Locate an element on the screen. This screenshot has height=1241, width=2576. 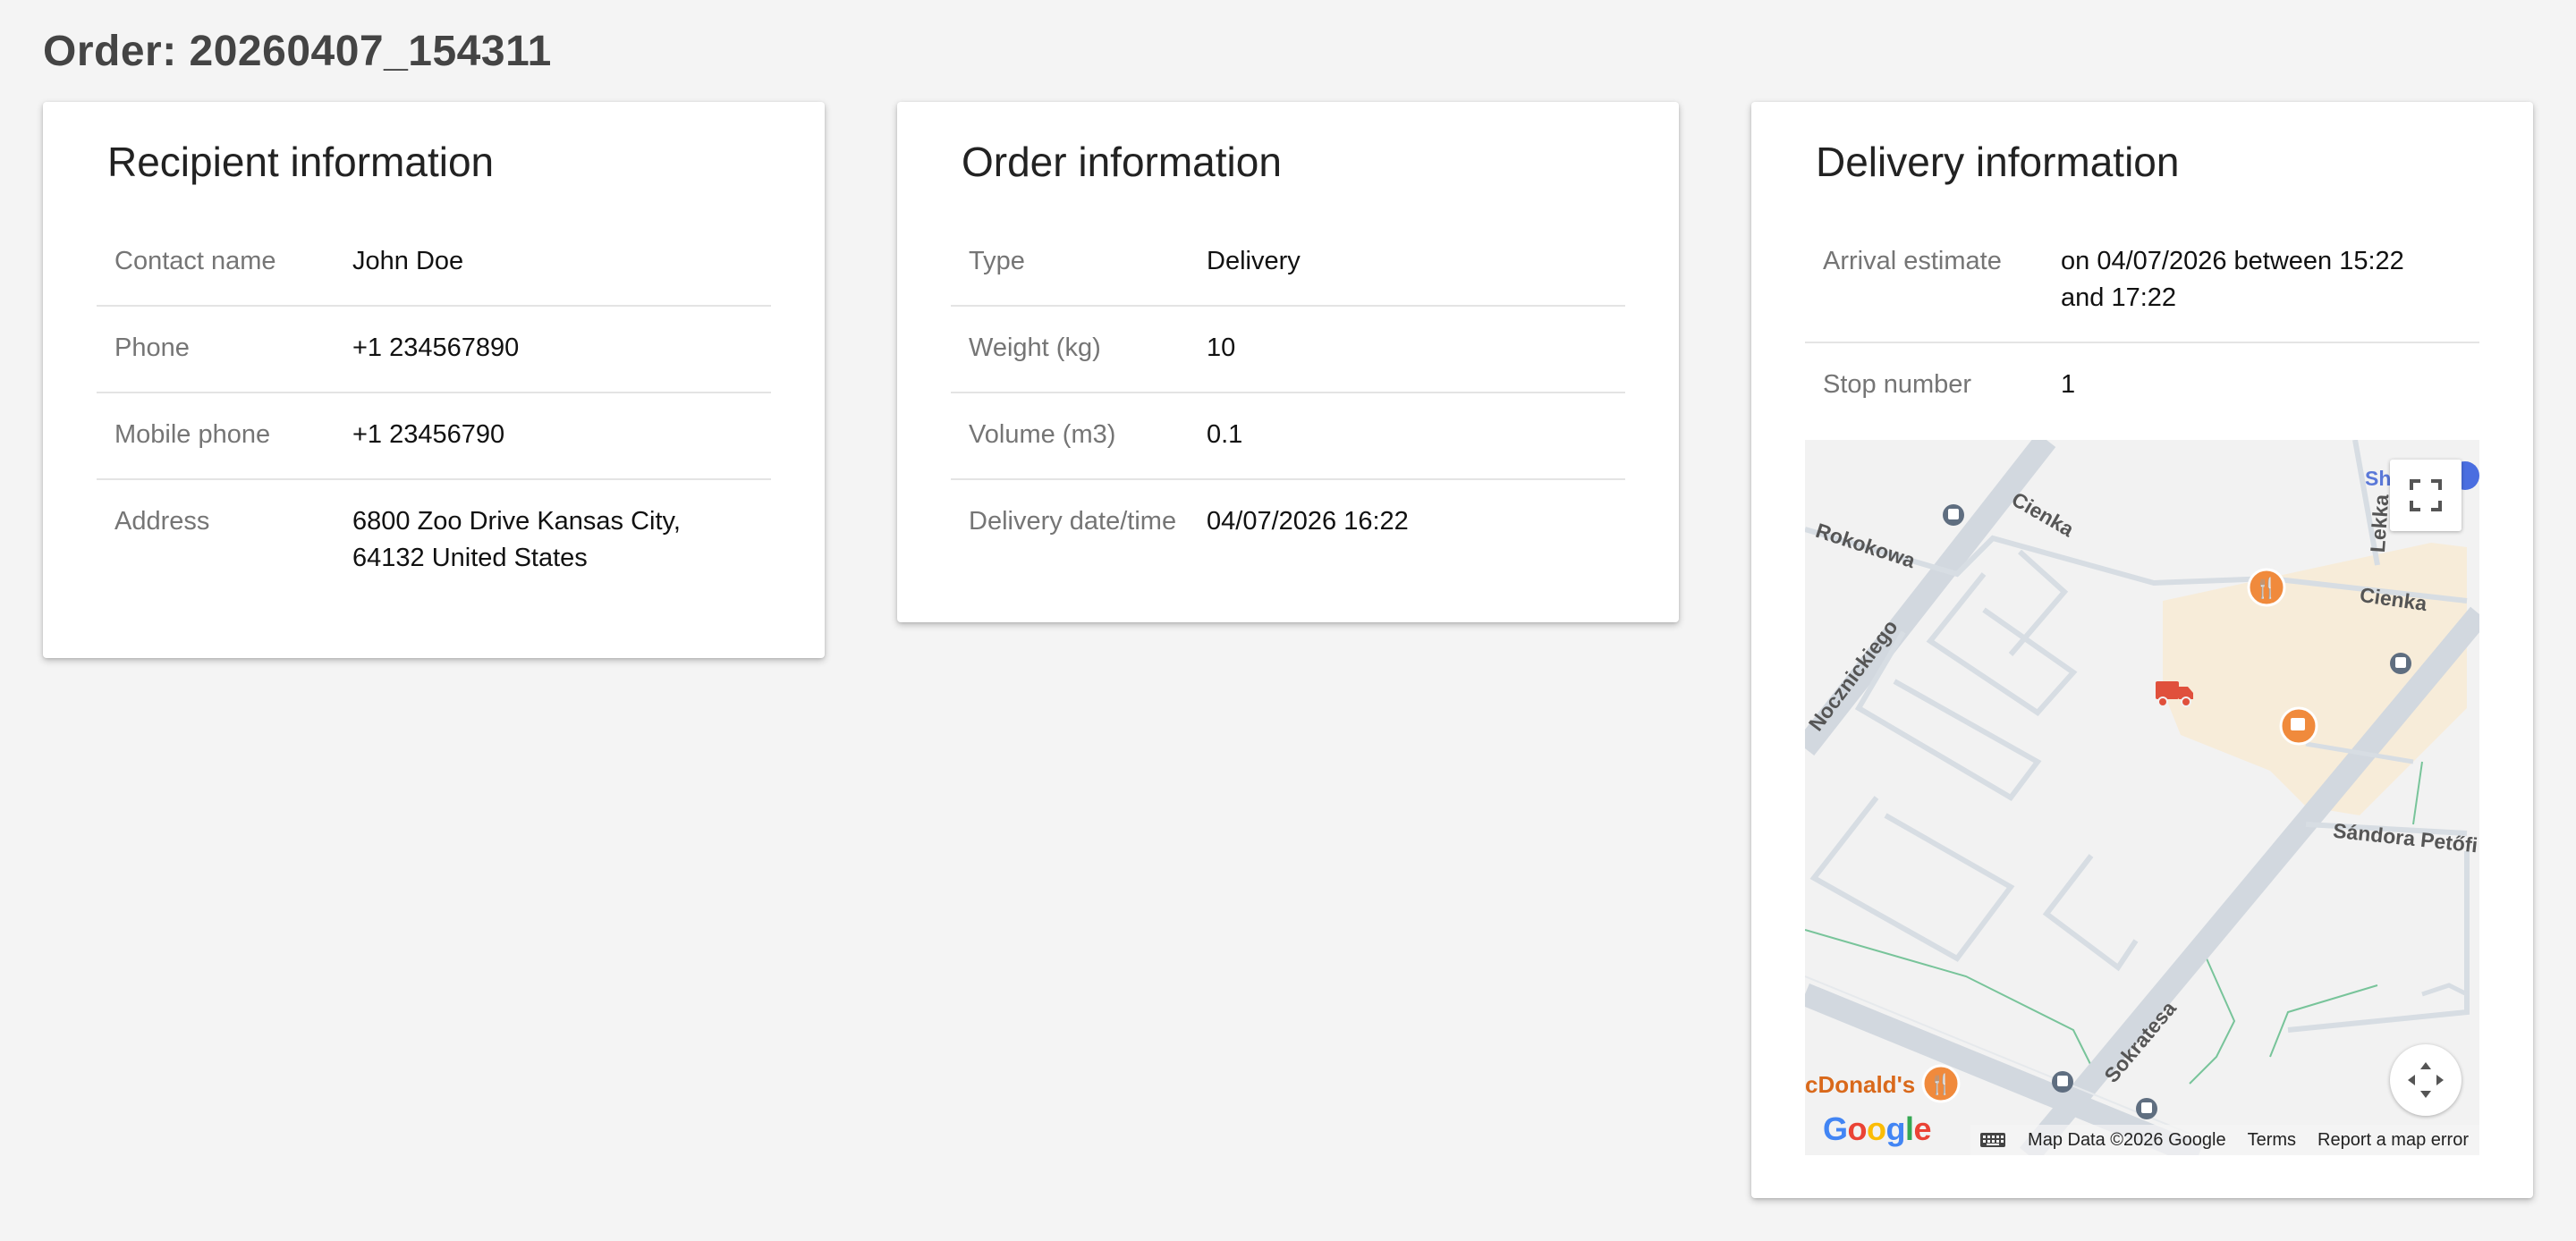
street-label-sh: Sh is located at coordinates (2378, 478).